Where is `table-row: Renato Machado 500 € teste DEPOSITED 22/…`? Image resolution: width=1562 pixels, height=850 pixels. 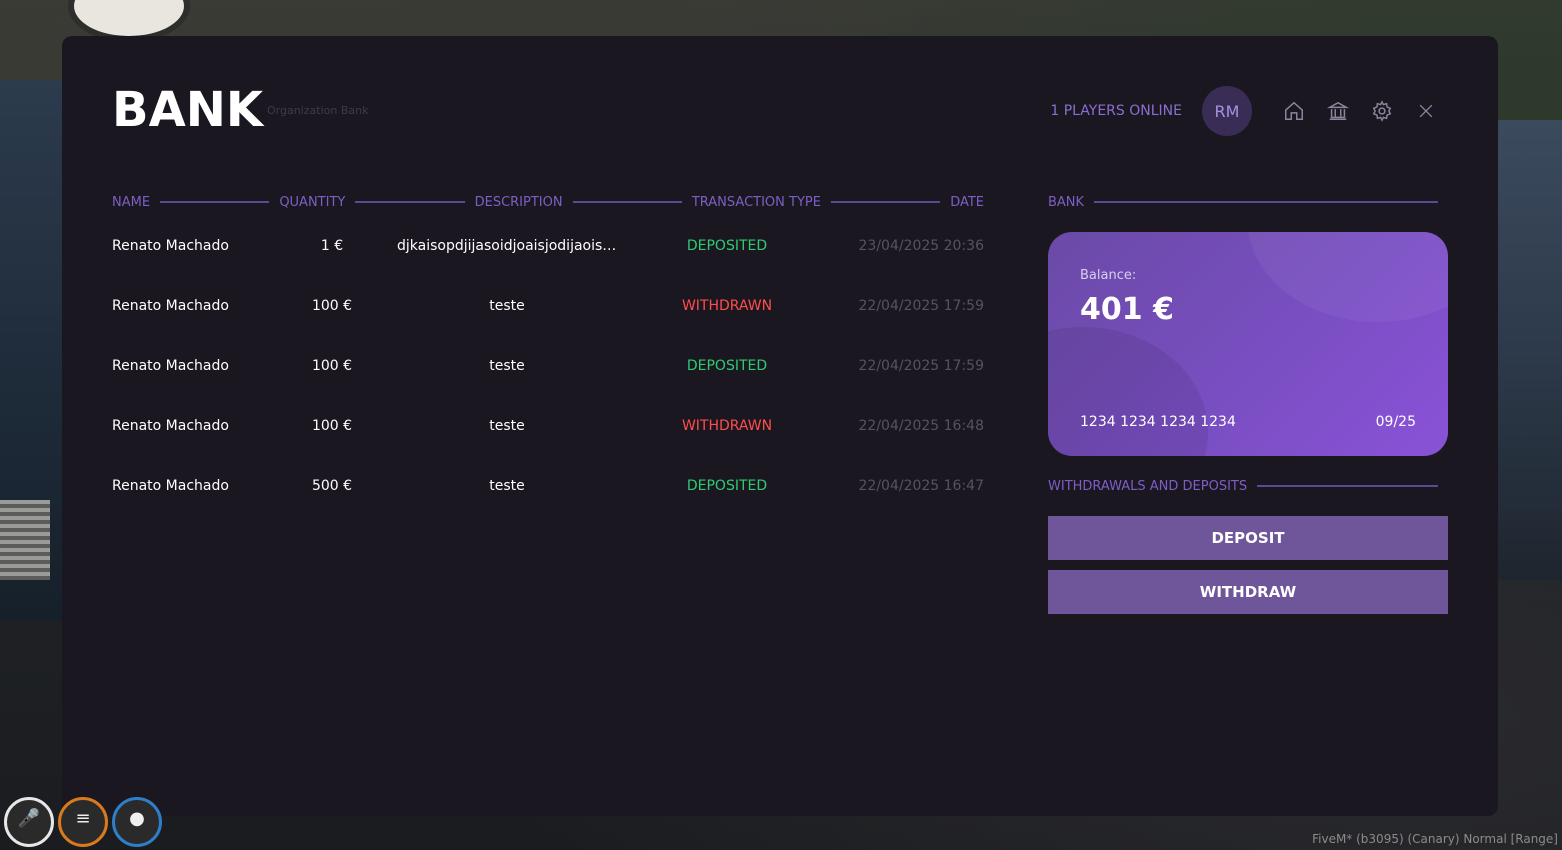
table-row: Renato Machado 500 € teste DEPOSITED 22/… is located at coordinates (548, 496).